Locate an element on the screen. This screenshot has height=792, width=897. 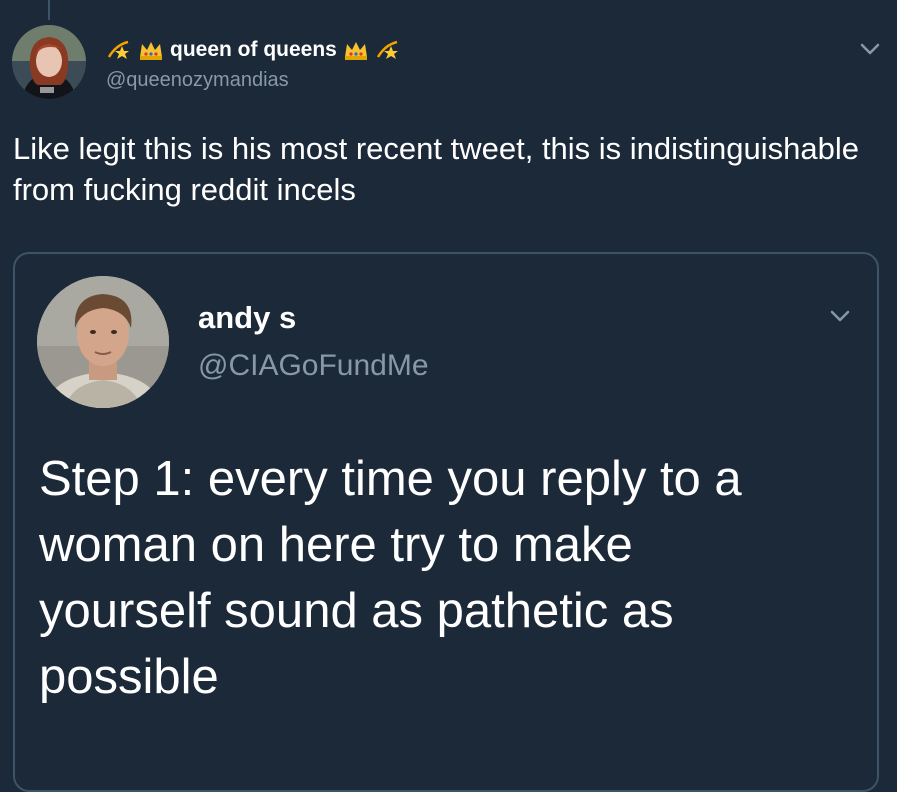
thread-connector-line is located at coordinates (49, 10).